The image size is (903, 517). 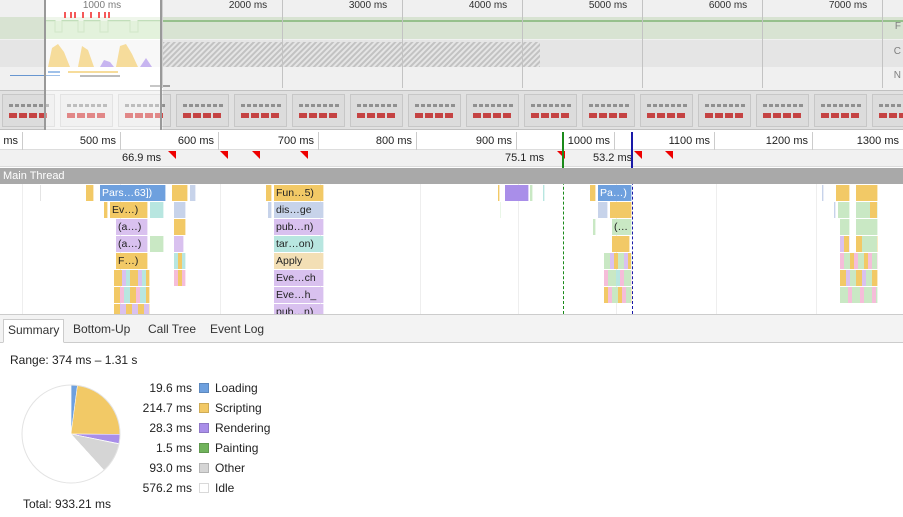 What do you see at coordinates (299, 295) in the screenshot?
I see `flame-block: Eve…h_` at bounding box center [299, 295].